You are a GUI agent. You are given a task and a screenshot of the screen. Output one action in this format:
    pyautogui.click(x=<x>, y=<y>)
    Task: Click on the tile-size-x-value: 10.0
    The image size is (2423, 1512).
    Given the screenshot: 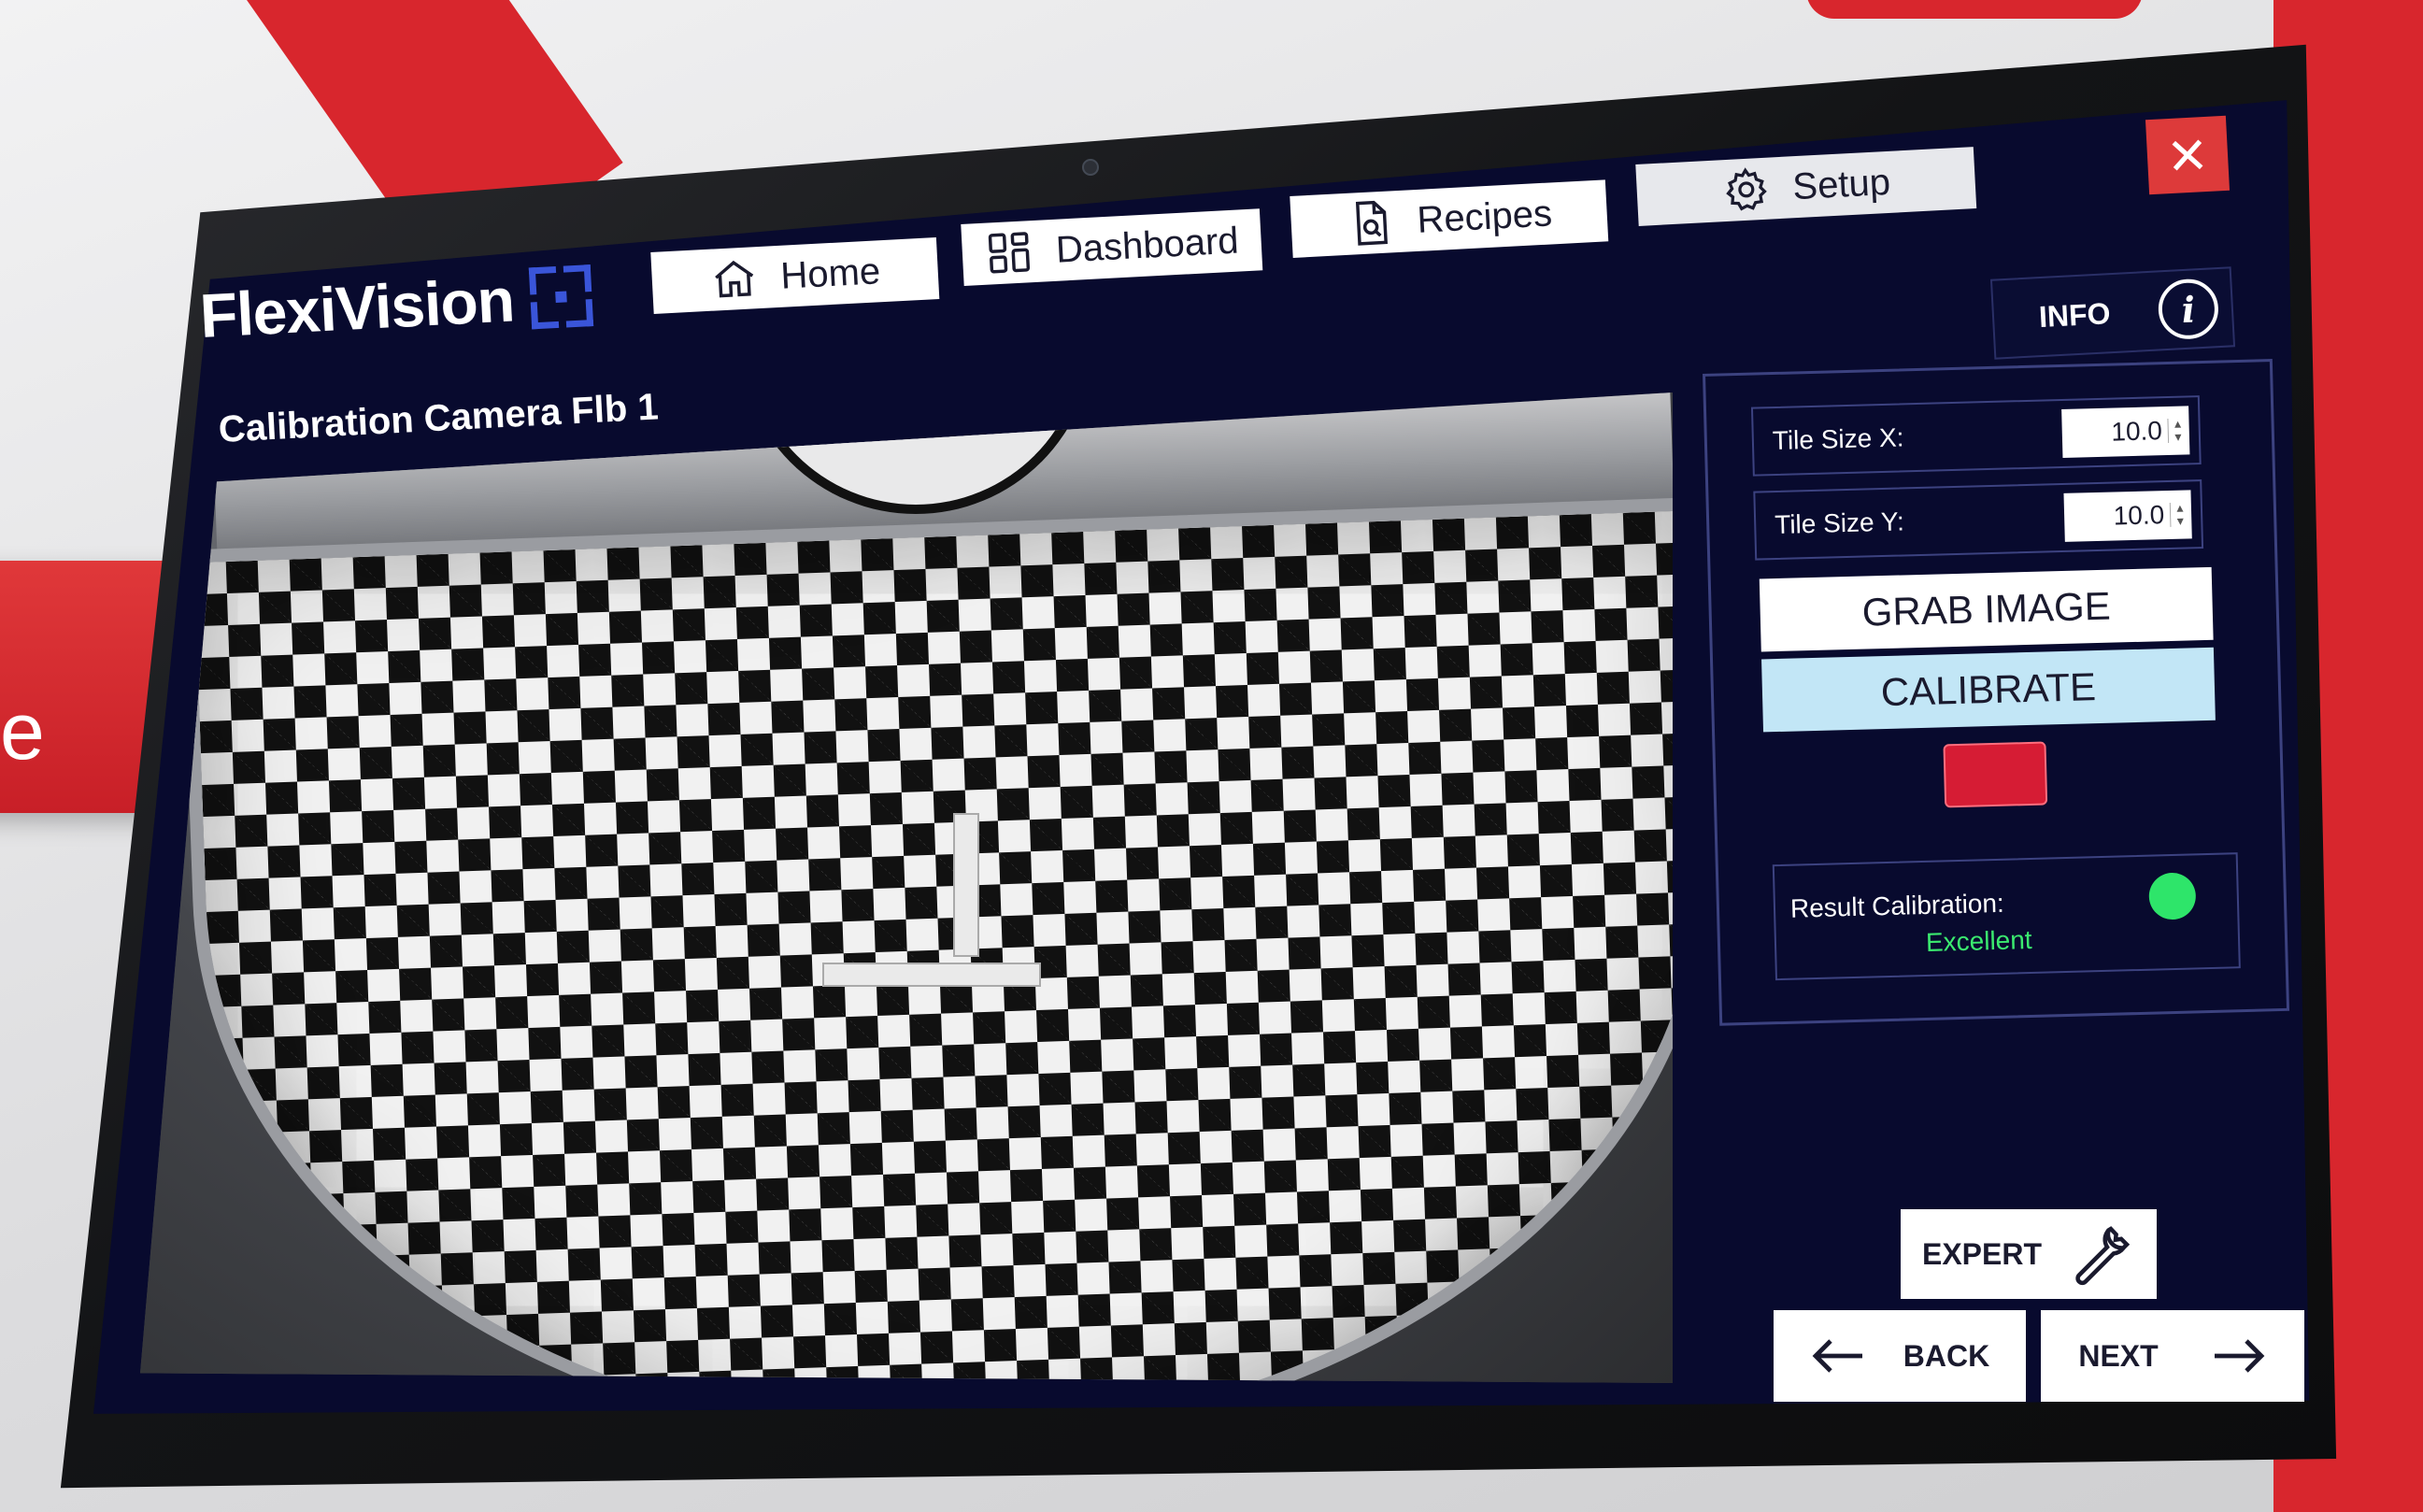 What is the action you would take?
    pyautogui.click(x=2136, y=431)
    